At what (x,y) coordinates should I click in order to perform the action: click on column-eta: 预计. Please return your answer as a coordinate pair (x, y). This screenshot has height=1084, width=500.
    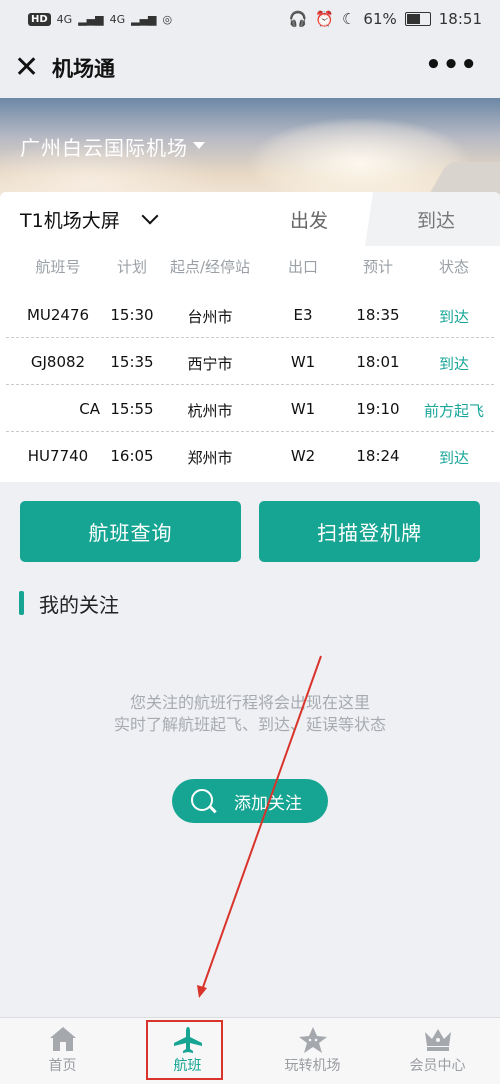
    Looking at the image, I should click on (377, 267).